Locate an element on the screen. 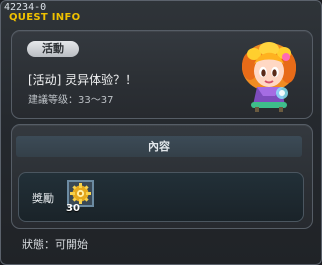 The image size is (322, 265). recommended-level: 建議等级：33～37 is located at coordinates (71, 100).